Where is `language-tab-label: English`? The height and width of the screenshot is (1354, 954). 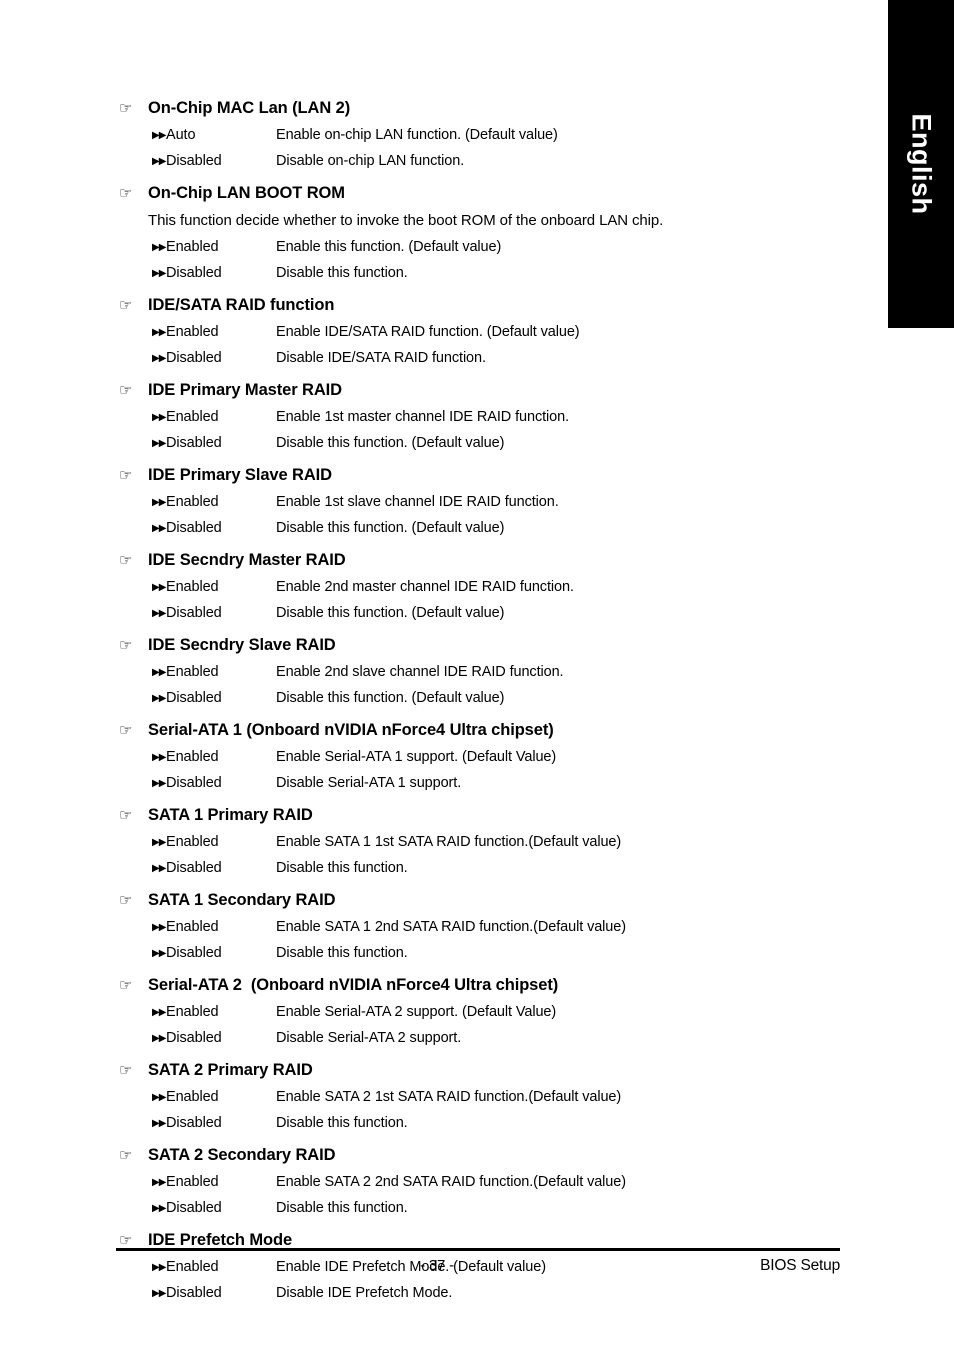
language-tab-label: English is located at coordinates (921, 164).